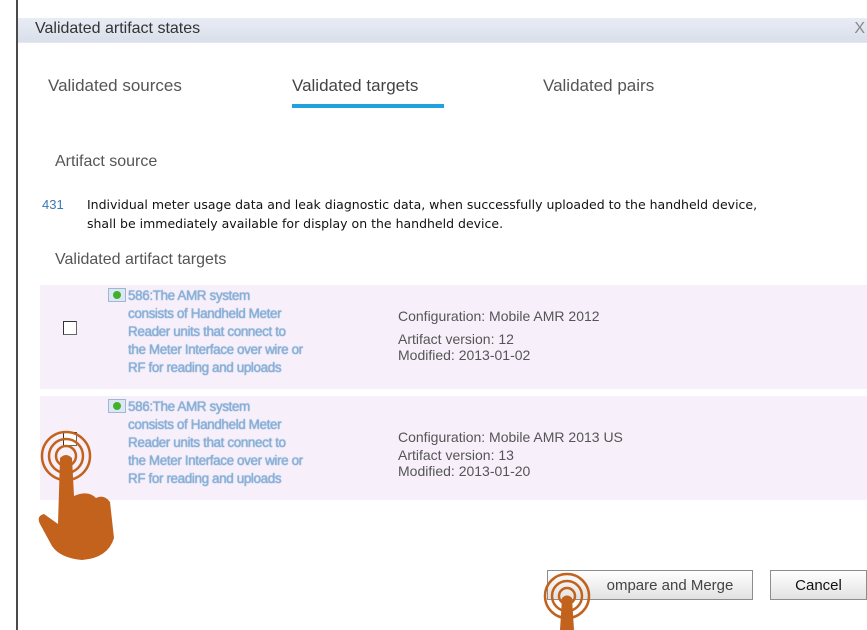 The width and height of the screenshot is (867, 630). I want to click on tab-validated-pairs: Validated pairs, so click(598, 86).